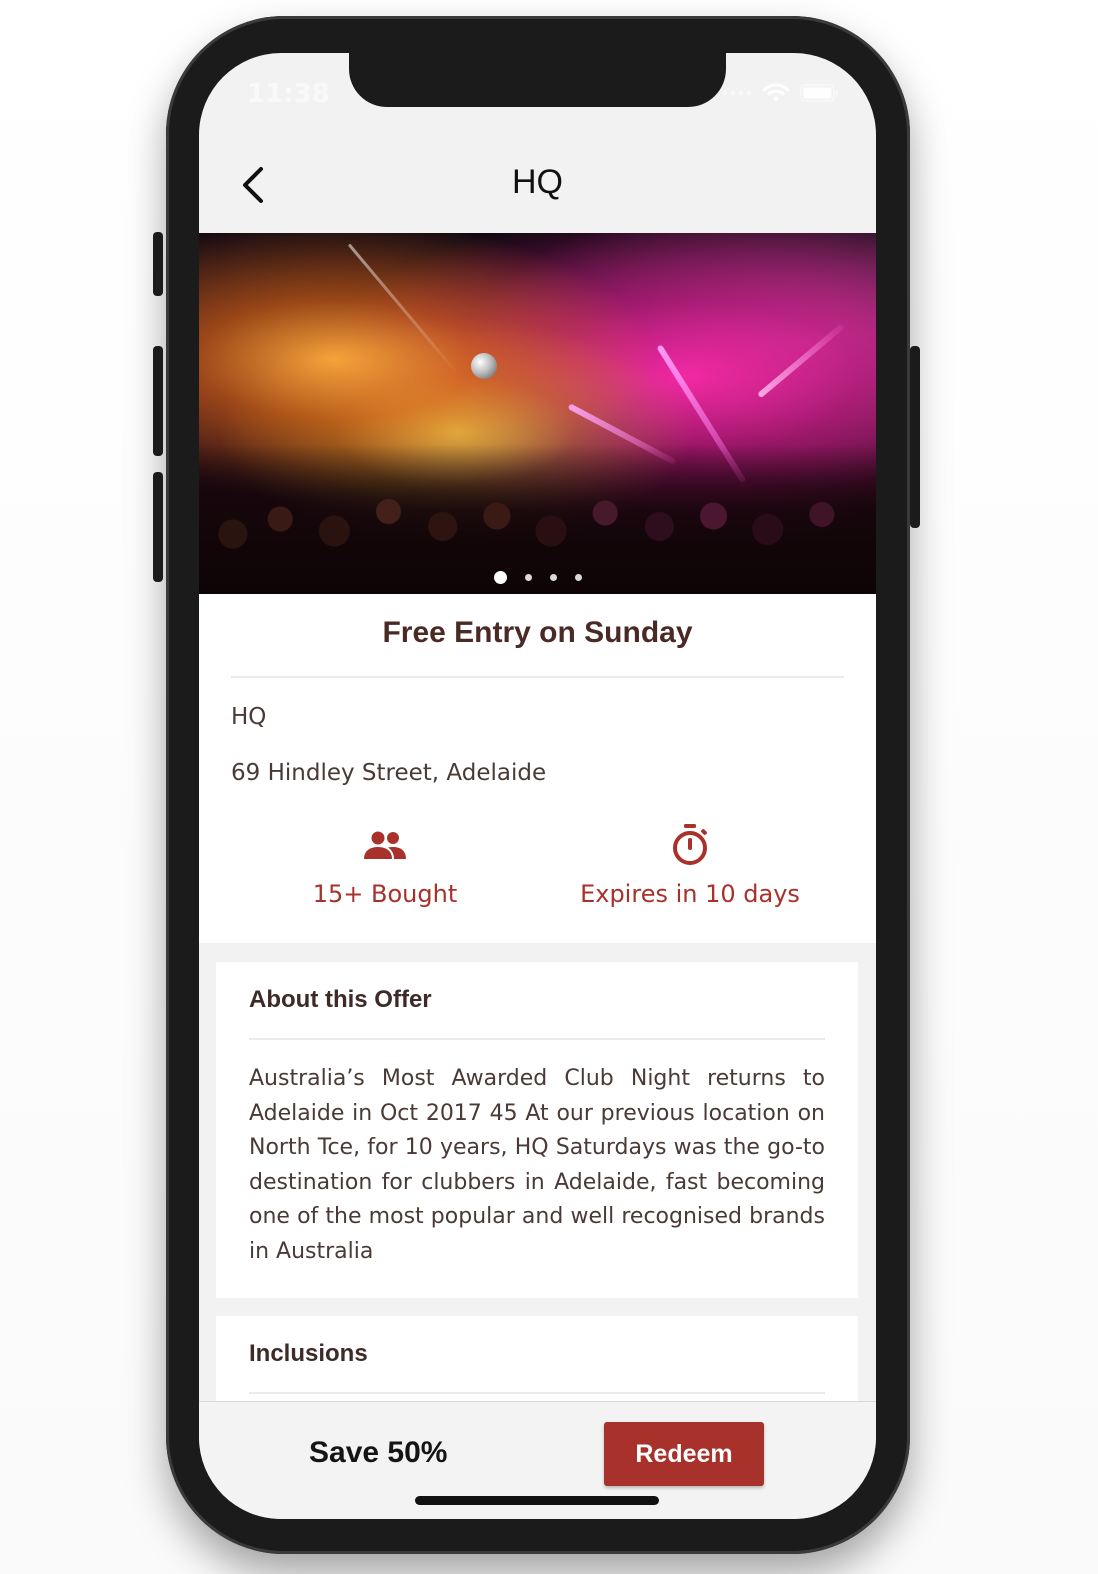  I want to click on about-title: About this Offer, so click(340, 999).